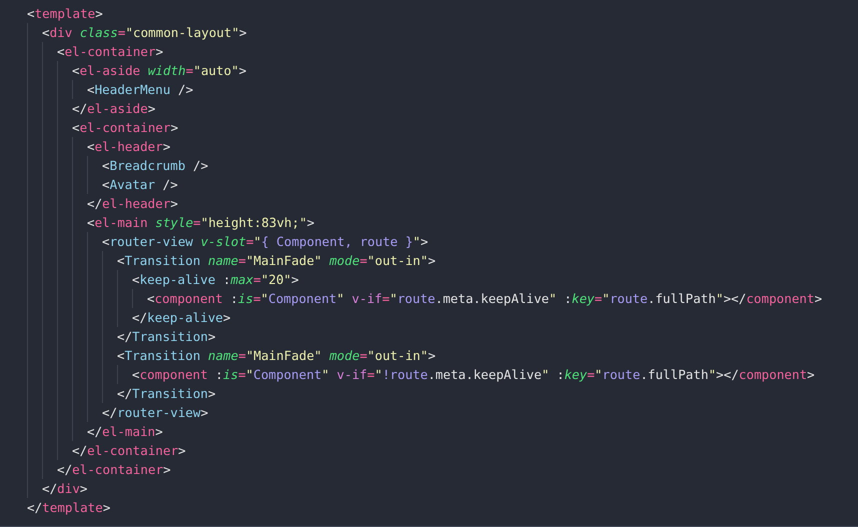 Image resolution: width=858 pixels, height=527 pixels. I want to click on code-line: <el-header>, so click(128, 147).